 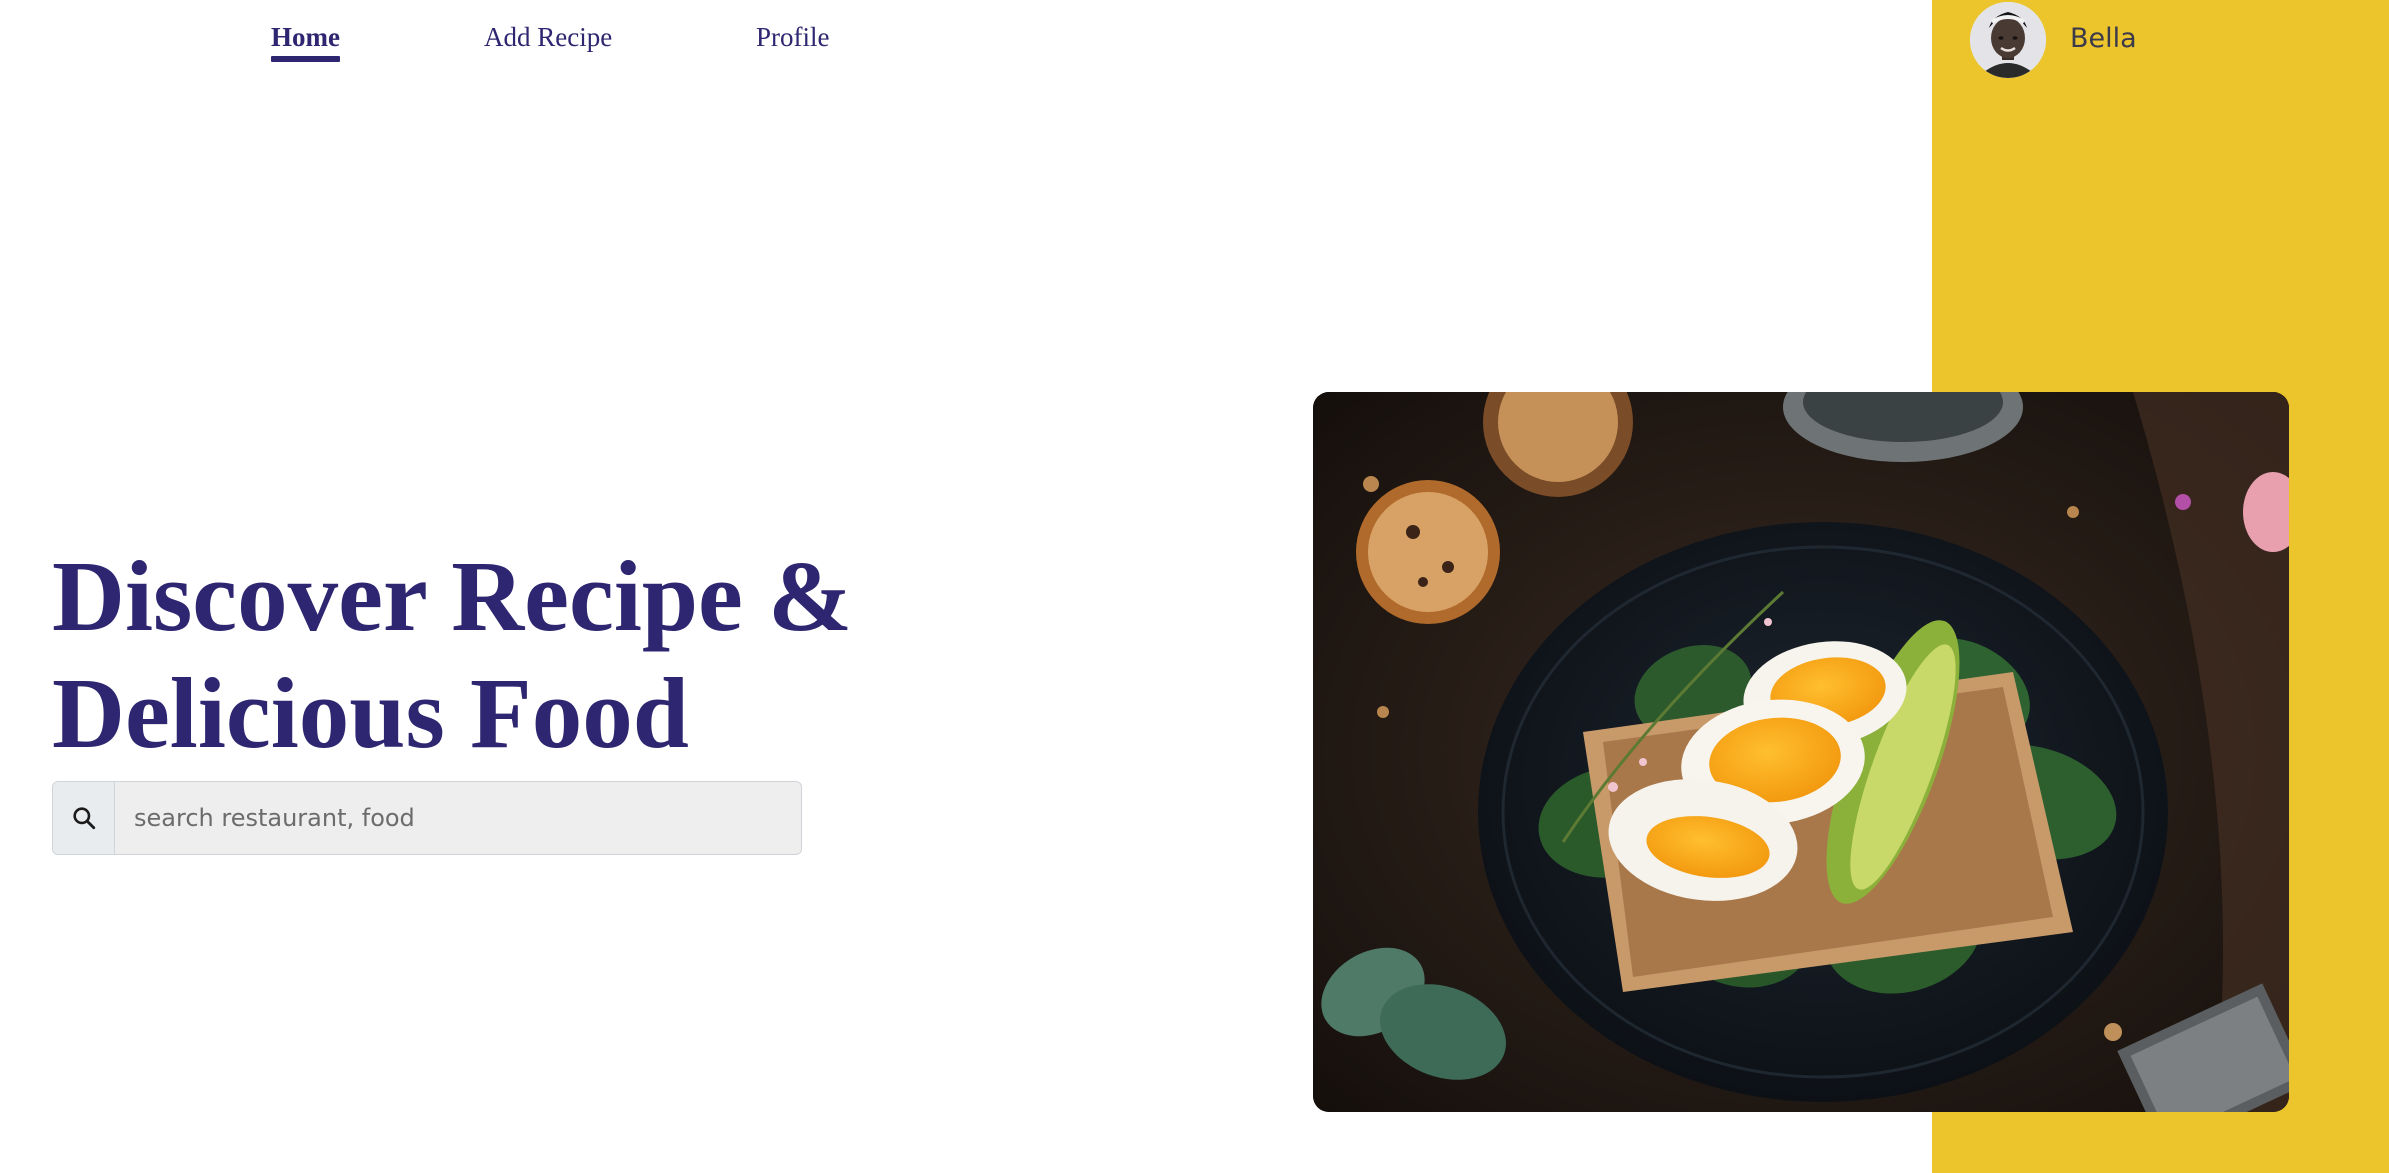 I want to click on nav-profile-link: Profile, so click(x=793, y=37).